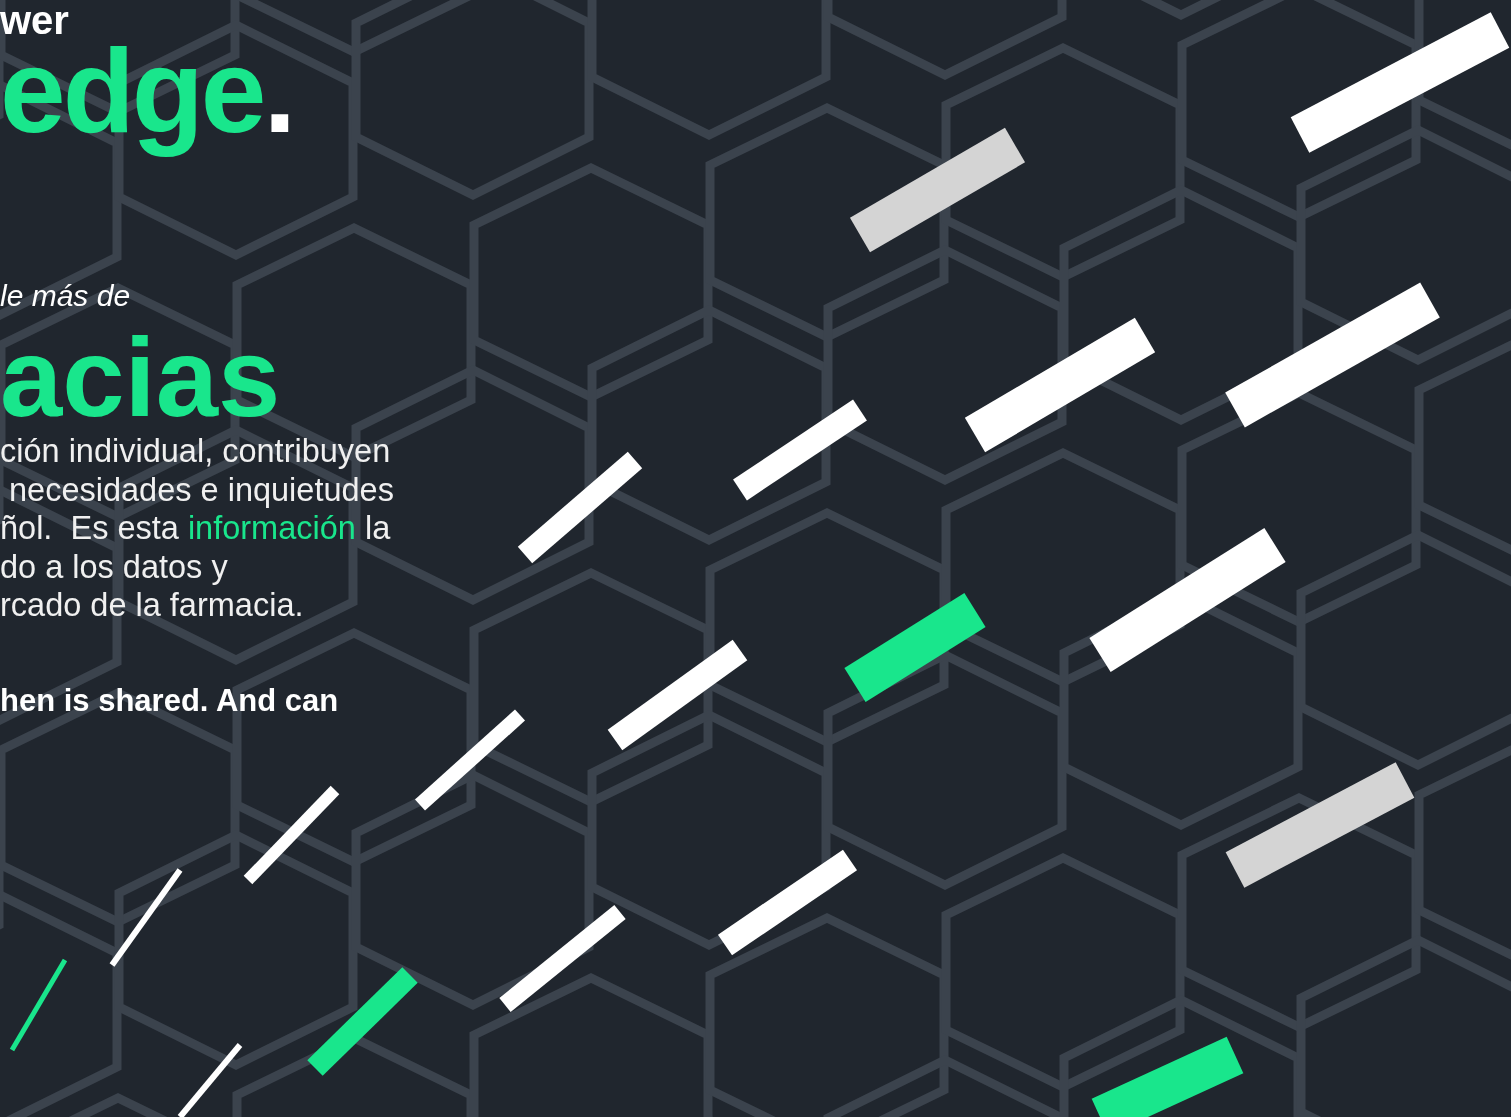 The width and height of the screenshot is (1511, 1117). I want to click on intro-text: le más de, so click(65, 296).